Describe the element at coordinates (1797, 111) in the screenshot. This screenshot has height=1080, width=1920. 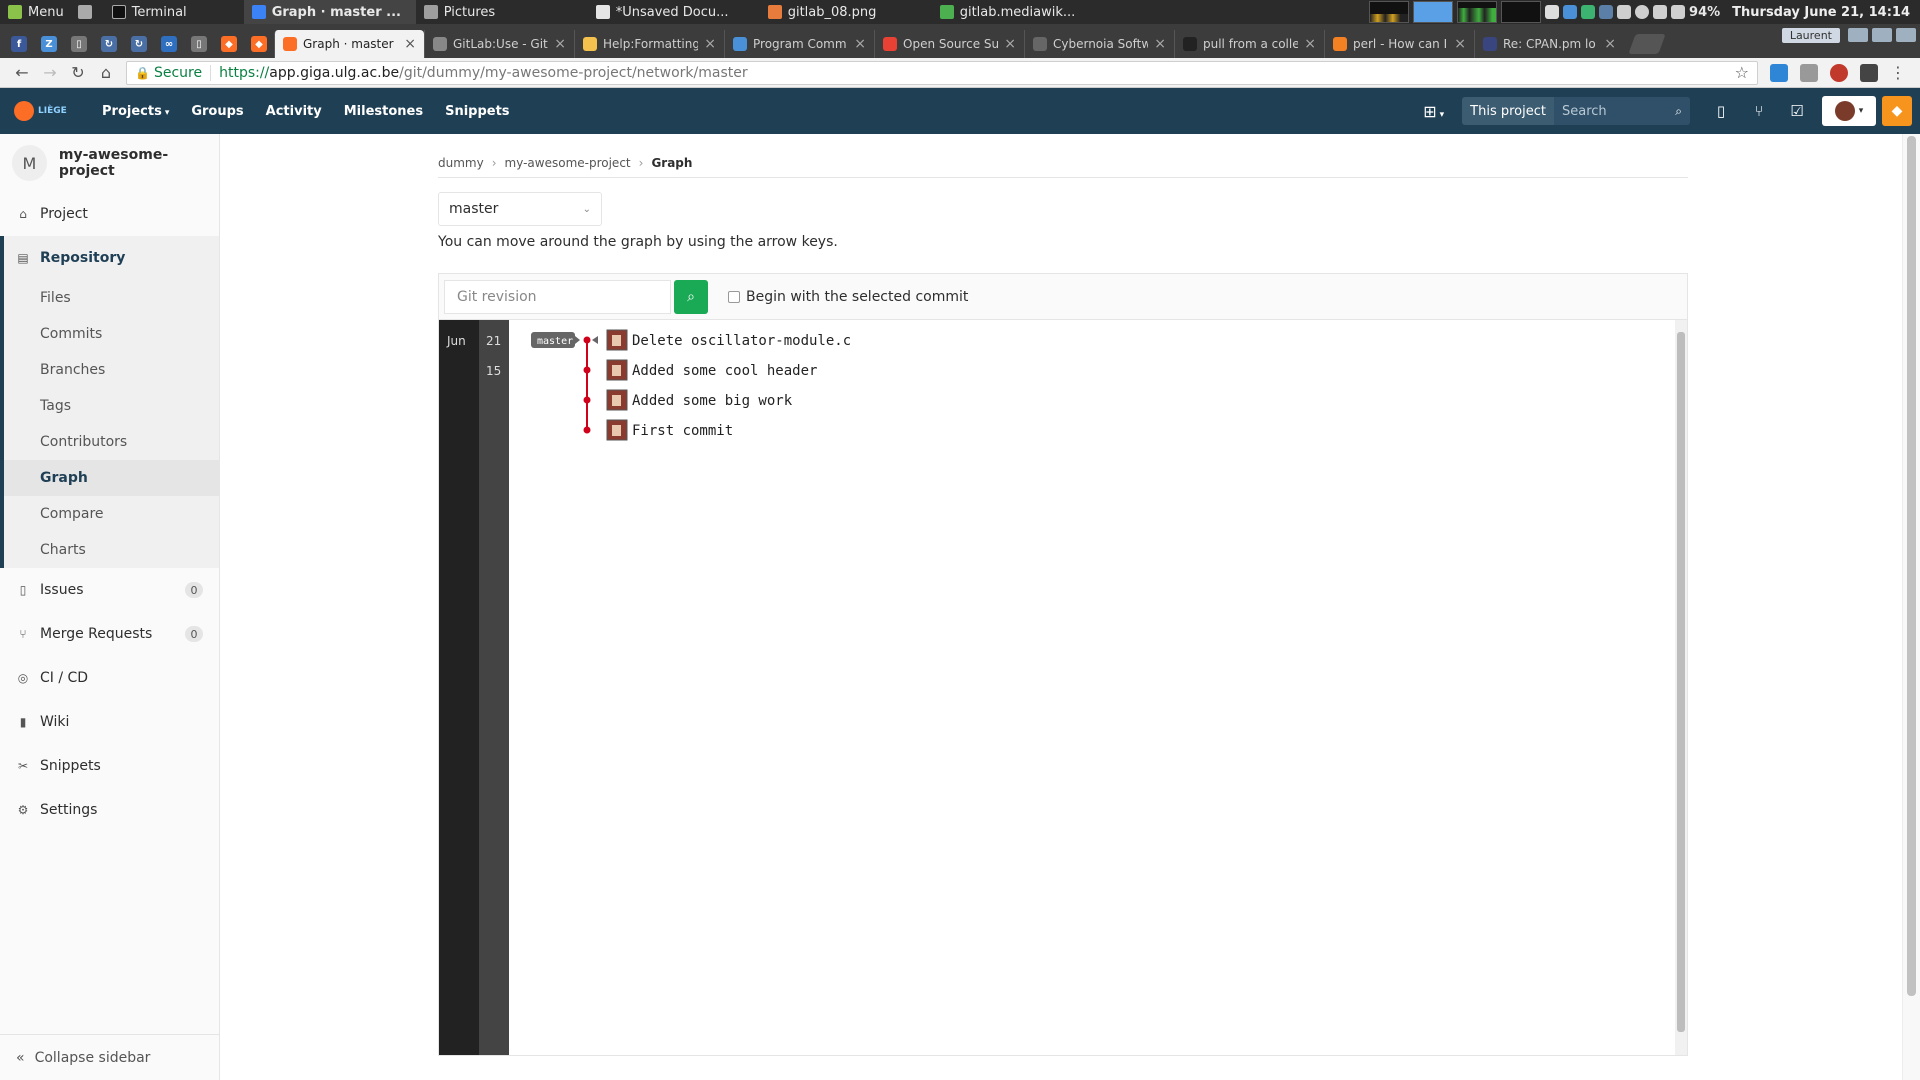
I see `todos-nav-button: ☑` at that location.